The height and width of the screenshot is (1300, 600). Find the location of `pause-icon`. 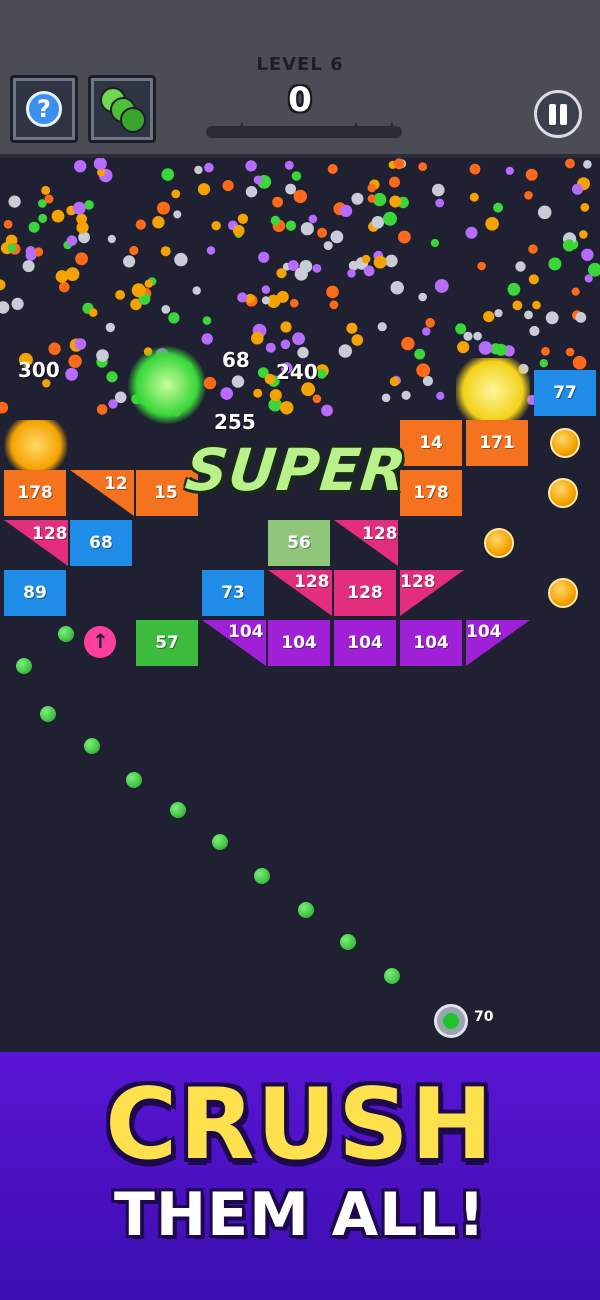

pause-icon is located at coordinates (563, 114).